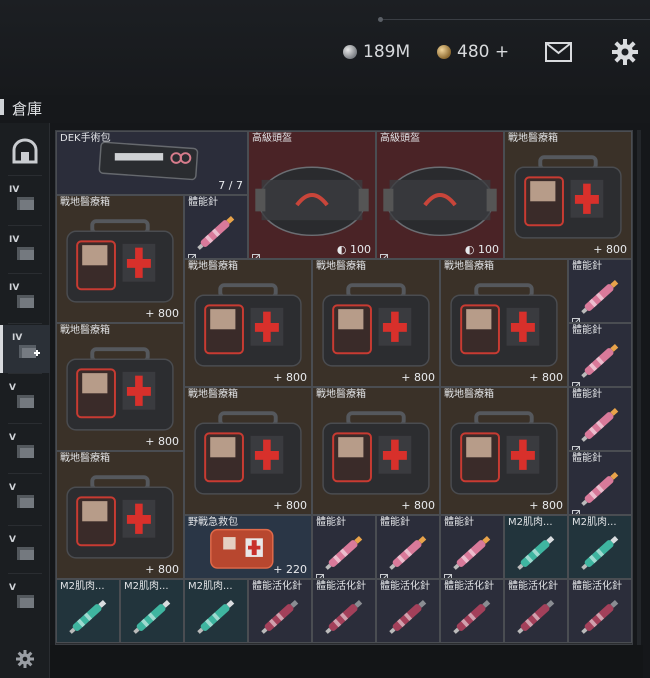 The height and width of the screenshot is (678, 650). I want to click on gold-amount: 480 +, so click(483, 52).